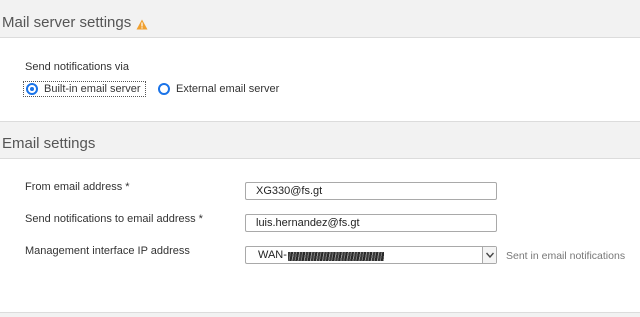 The height and width of the screenshot is (317, 640). I want to click on radio-external-server: External email server, so click(218, 89).